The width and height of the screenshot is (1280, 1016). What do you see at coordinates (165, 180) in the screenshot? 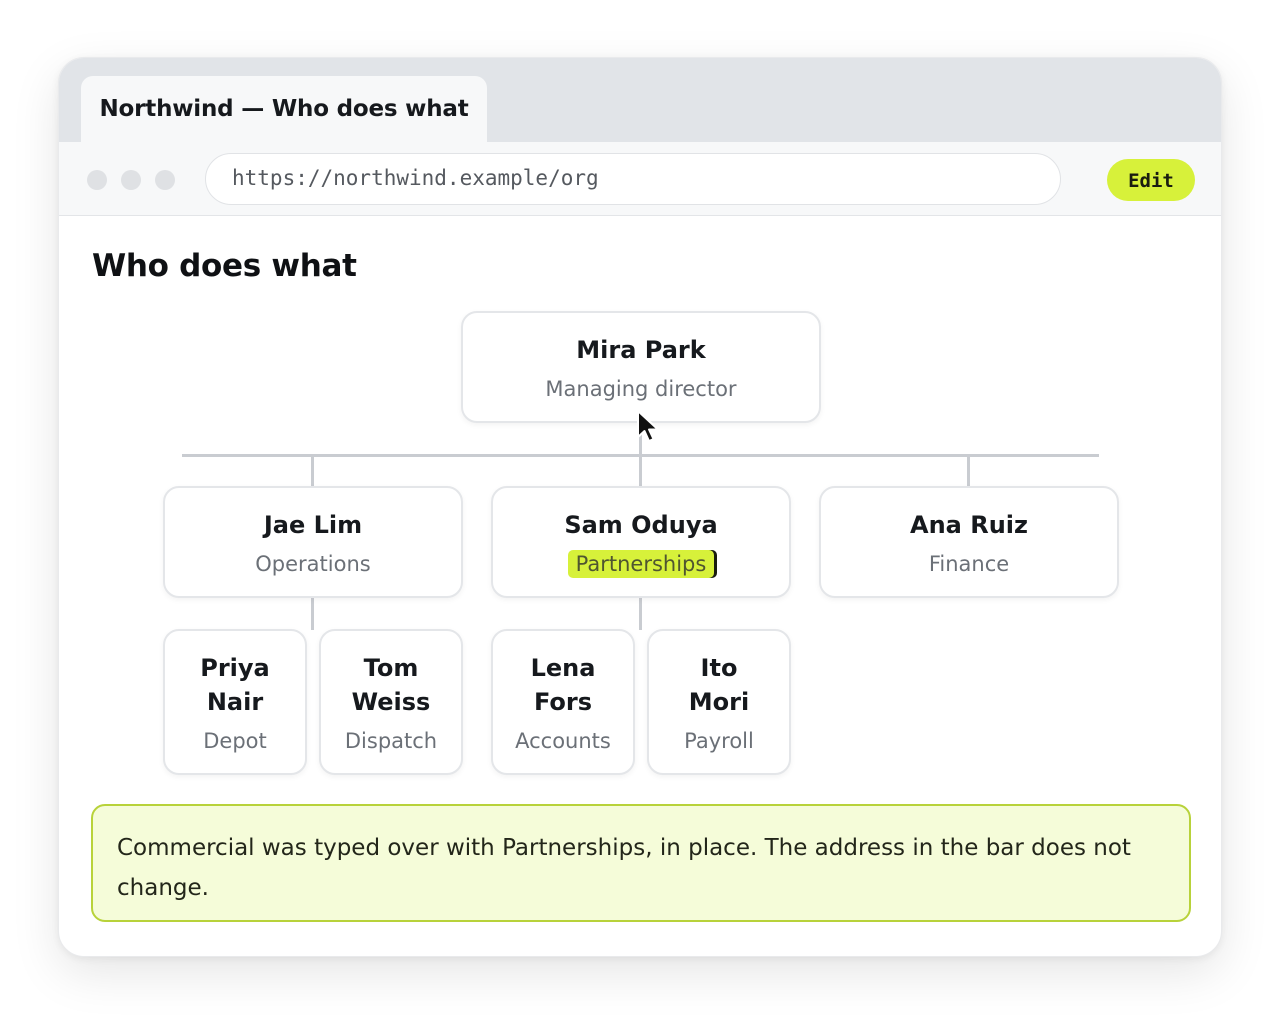
I see `window-maximize-dot-icon` at bounding box center [165, 180].